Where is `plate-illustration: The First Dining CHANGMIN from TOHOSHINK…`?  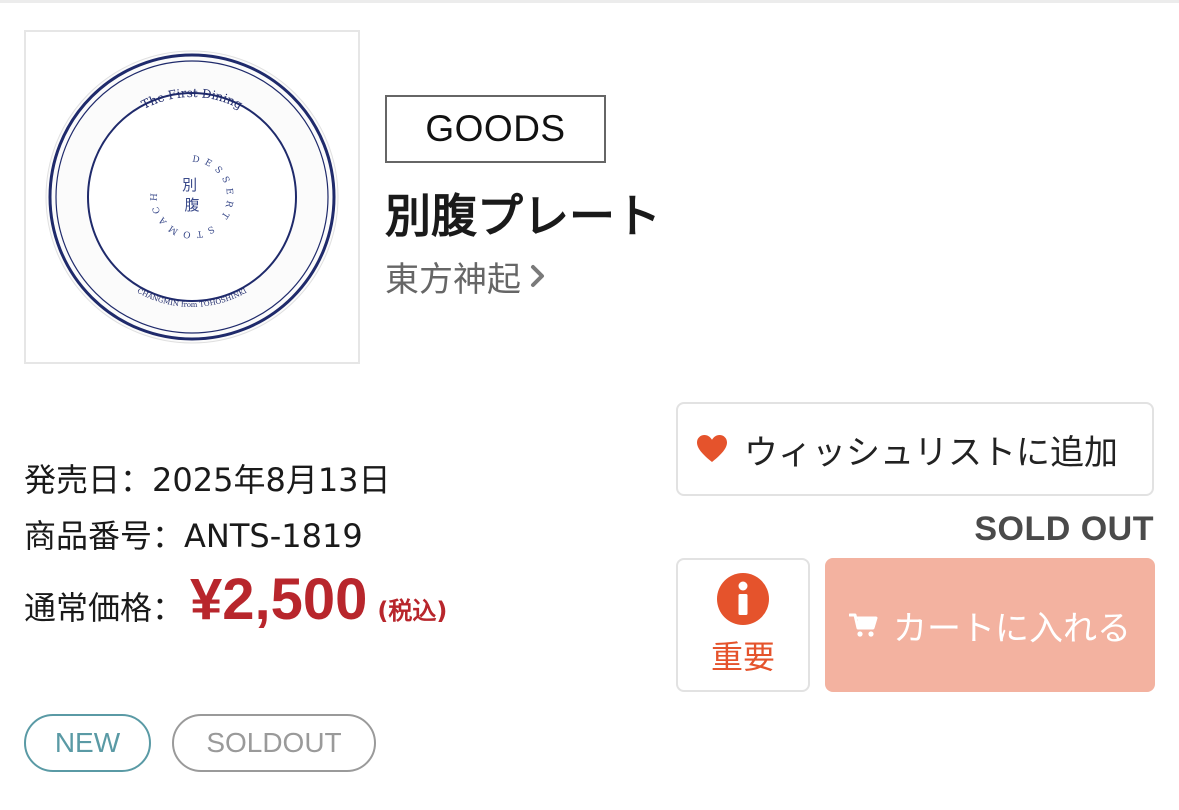
plate-illustration: The First Dining CHANGMIN from TOHOSHINK… is located at coordinates (192, 197).